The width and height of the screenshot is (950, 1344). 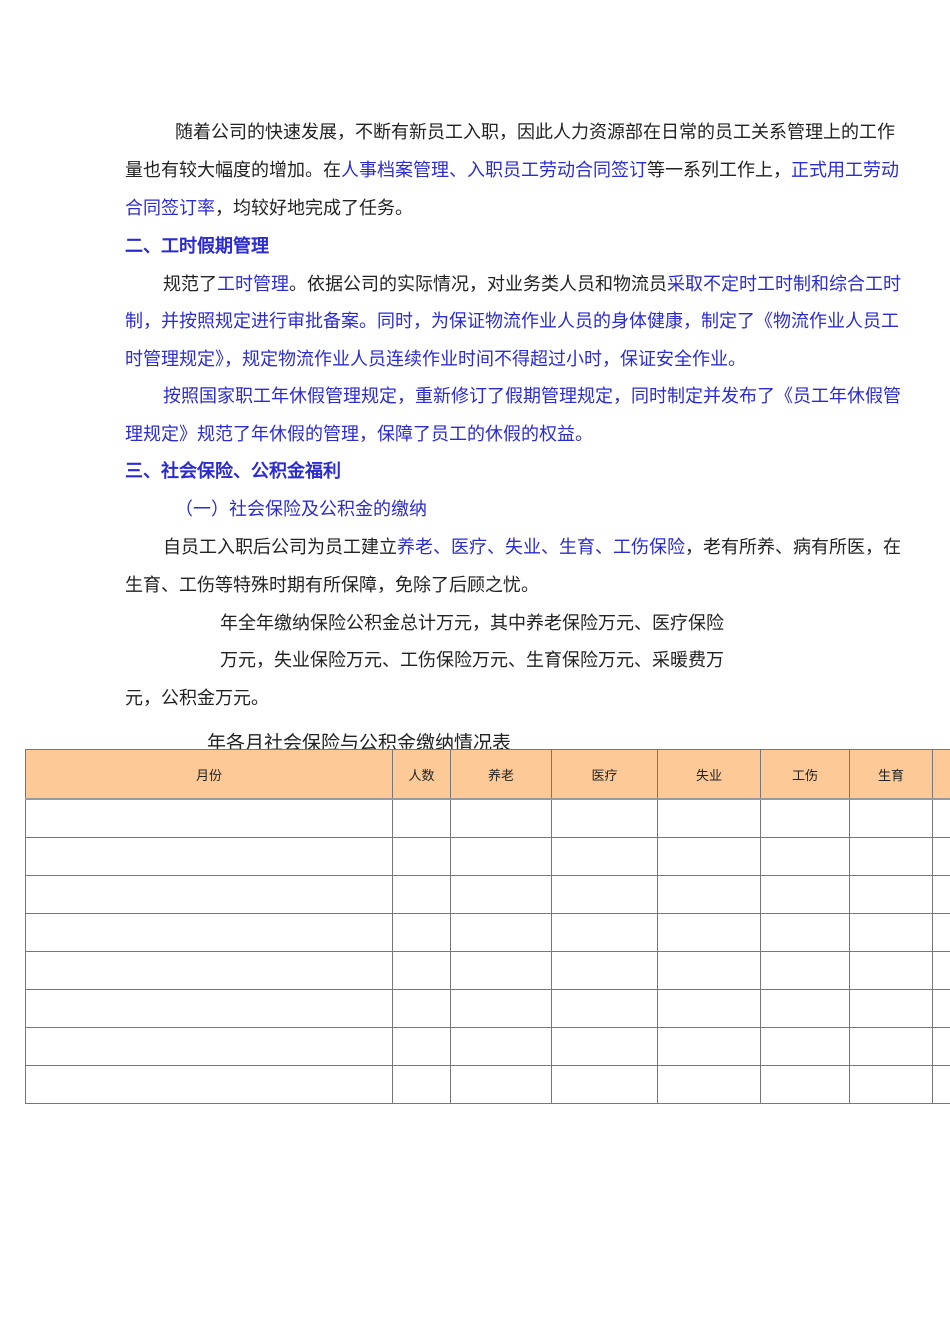 I want to click on column-header: 人数, so click(x=421, y=774).